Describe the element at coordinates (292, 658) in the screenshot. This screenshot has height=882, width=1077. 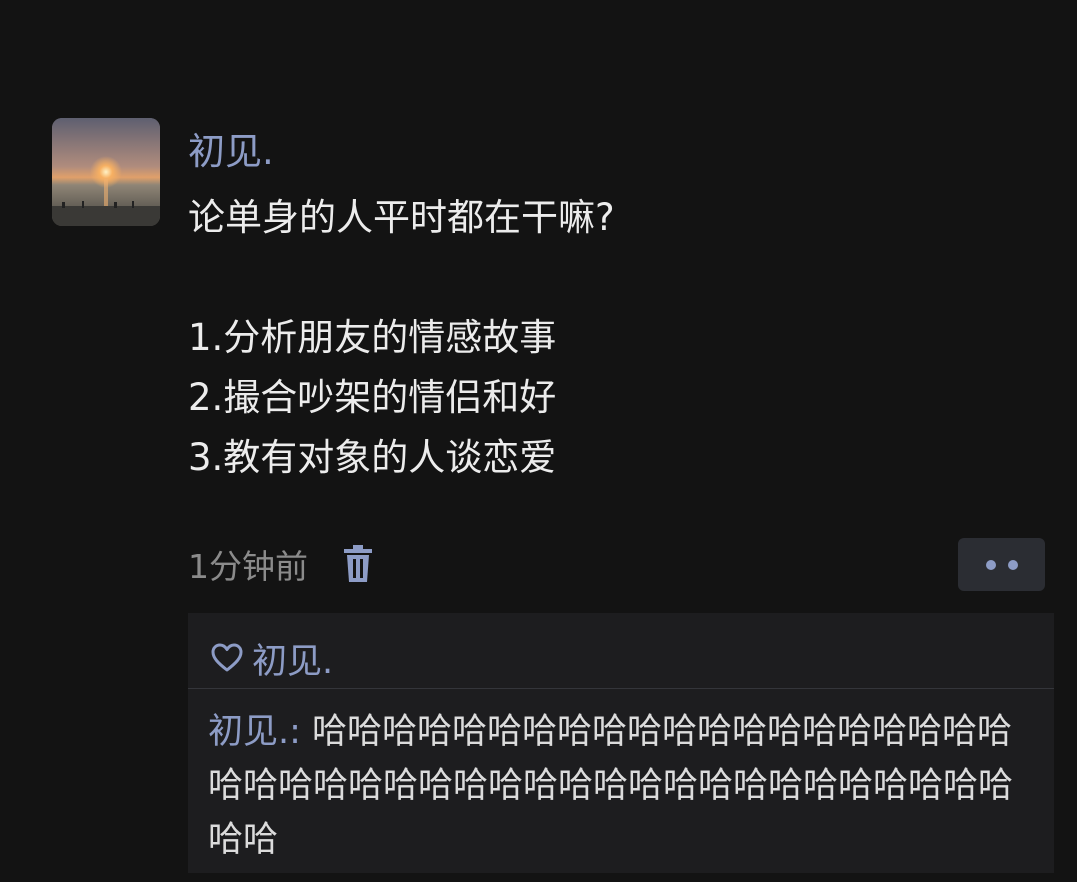
I see `like-name: 初见.` at that location.